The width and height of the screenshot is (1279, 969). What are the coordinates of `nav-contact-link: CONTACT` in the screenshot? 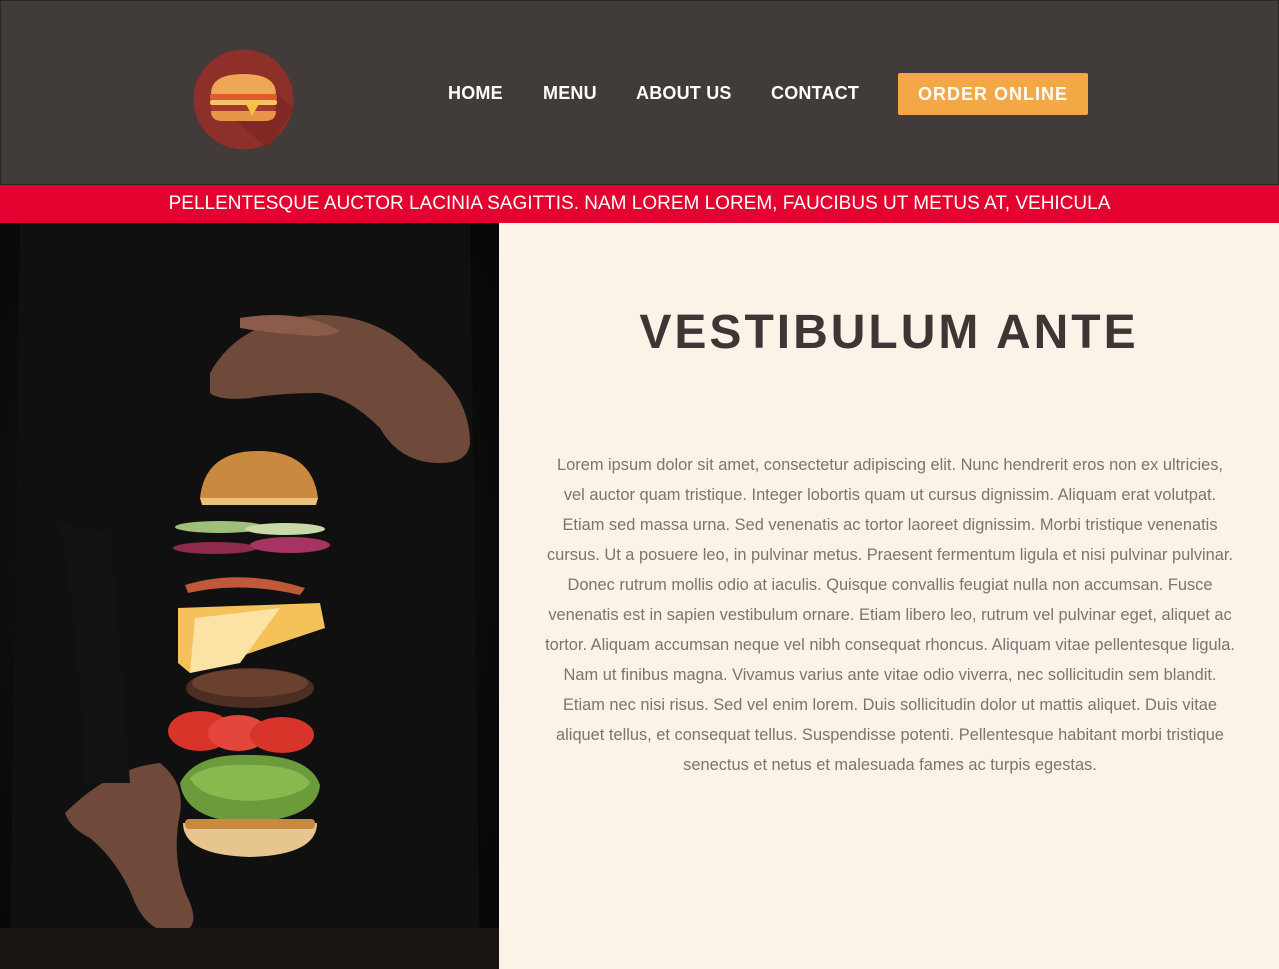 It's located at (815, 93).